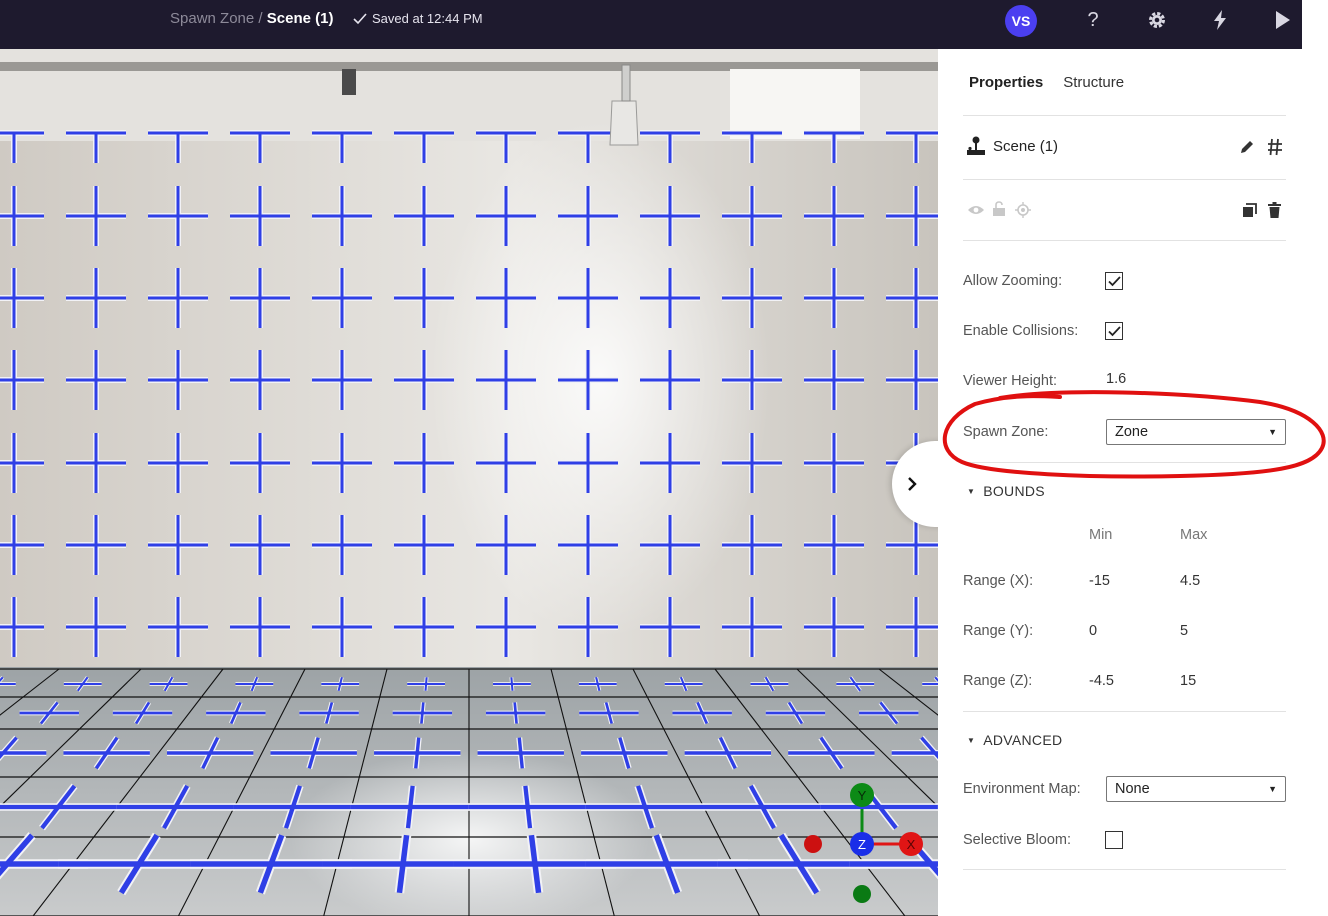 This screenshot has width=1328, height=916. What do you see at coordinates (1220, 20) in the screenshot?
I see `lightning-icon` at bounding box center [1220, 20].